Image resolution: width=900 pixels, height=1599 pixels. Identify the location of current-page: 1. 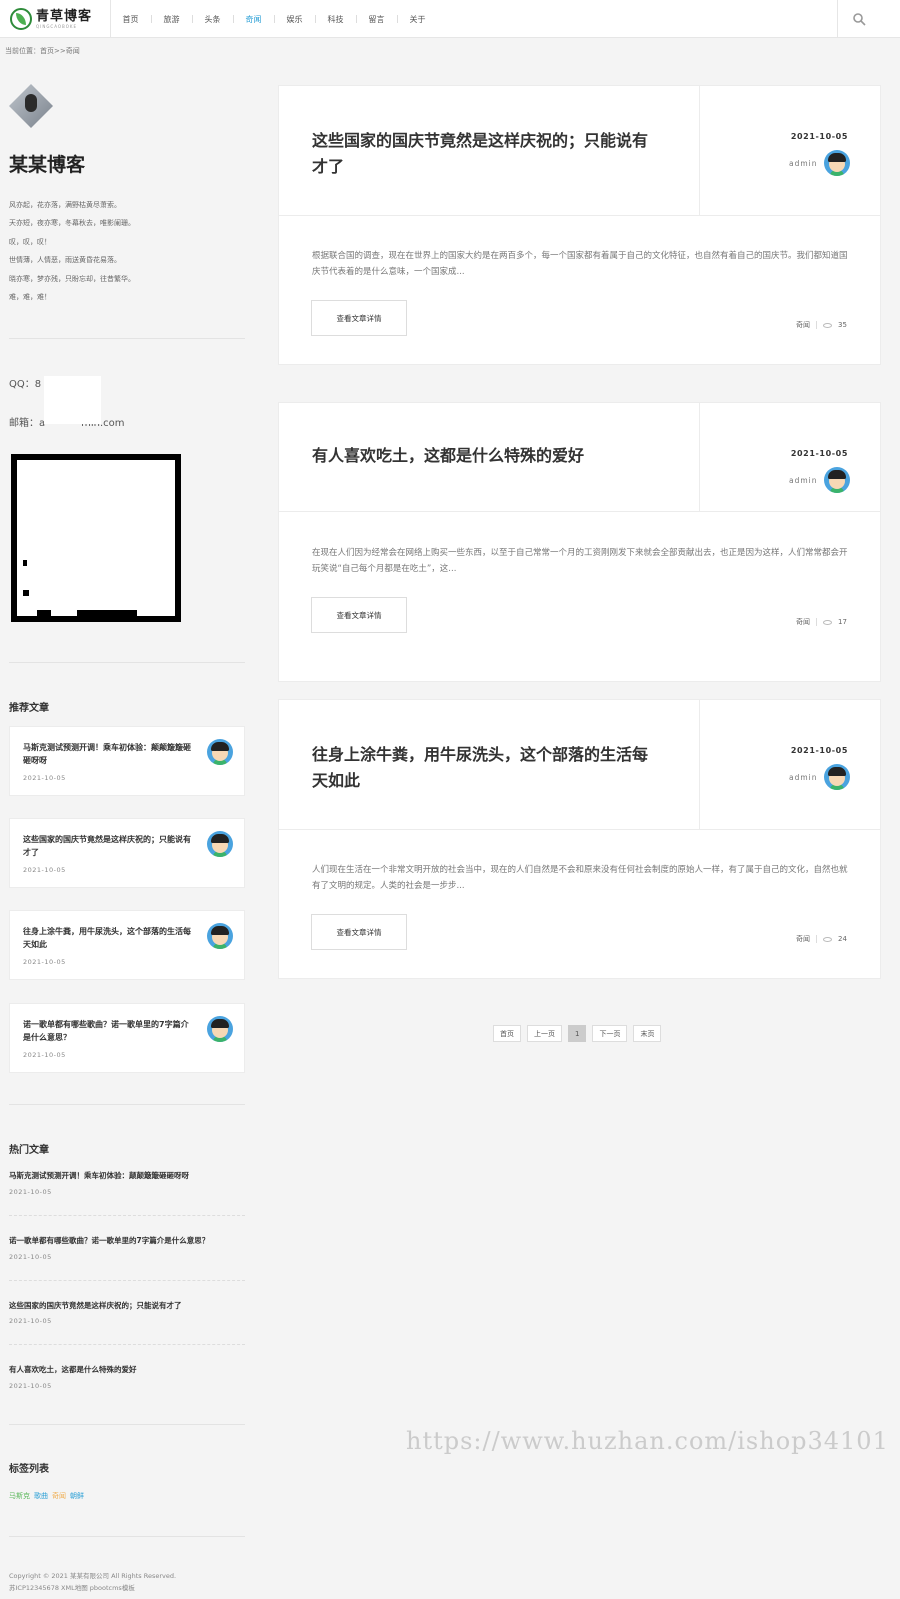
(577, 1033).